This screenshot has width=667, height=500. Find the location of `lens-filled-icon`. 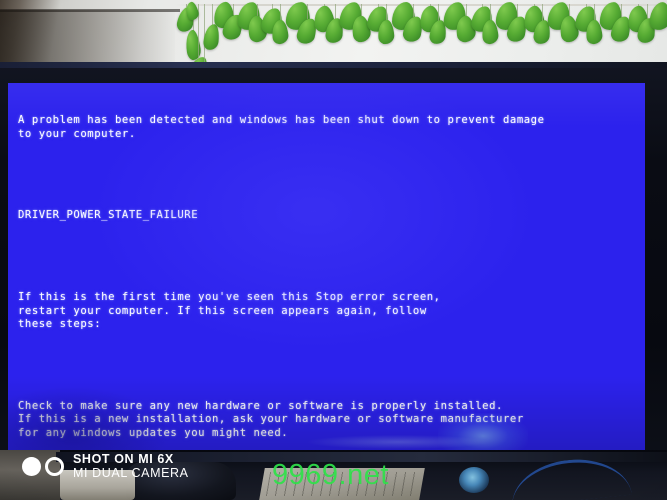

lens-filled-icon is located at coordinates (31, 466).